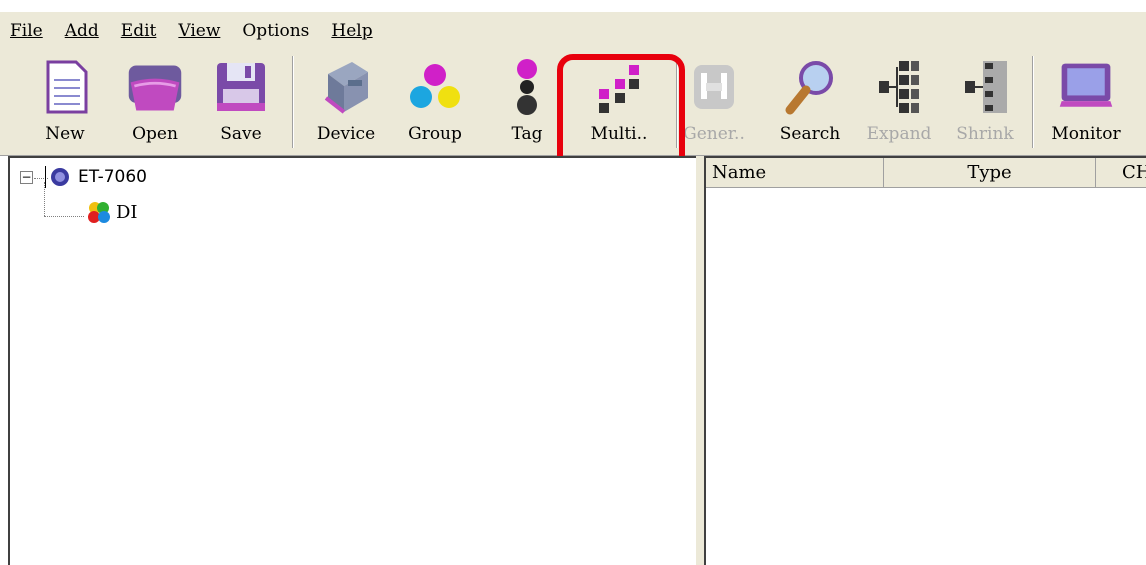 This screenshot has height=565, width=1146. Describe the element at coordinates (82, 31) in the screenshot. I see `menu-add: Add` at that location.